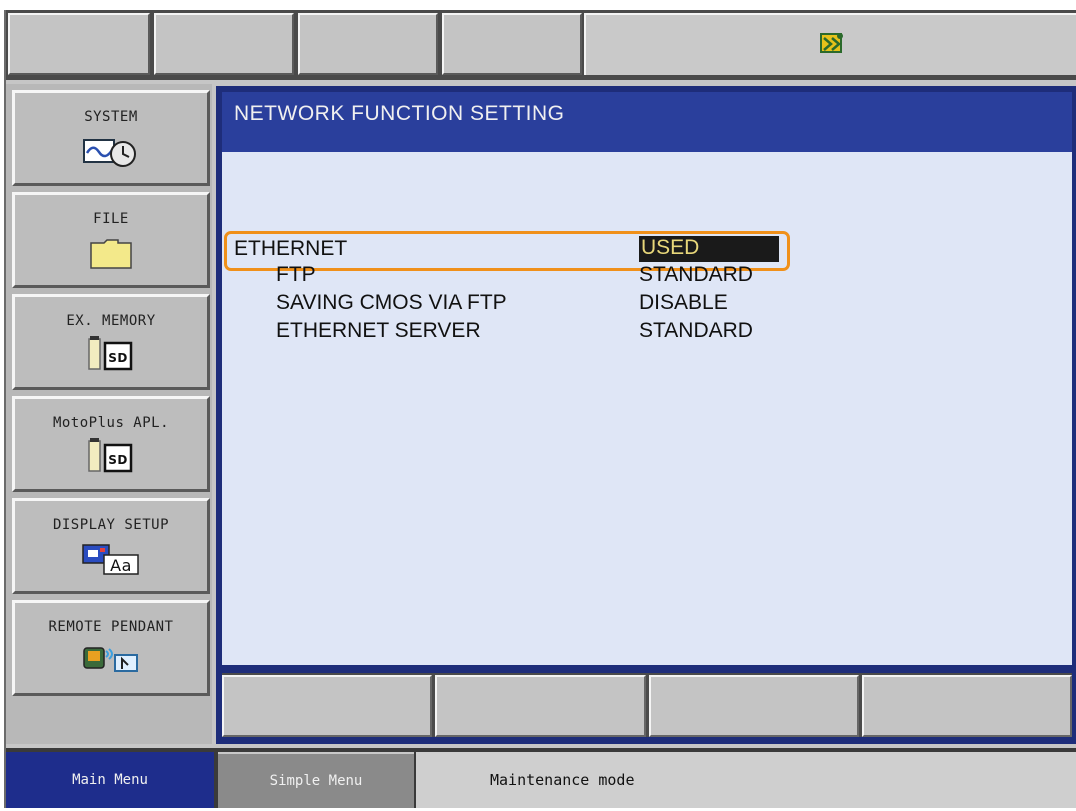 The image size is (1076, 811). Describe the element at coordinates (111, 661) in the screenshot. I see `remote-pendant-icon` at that location.